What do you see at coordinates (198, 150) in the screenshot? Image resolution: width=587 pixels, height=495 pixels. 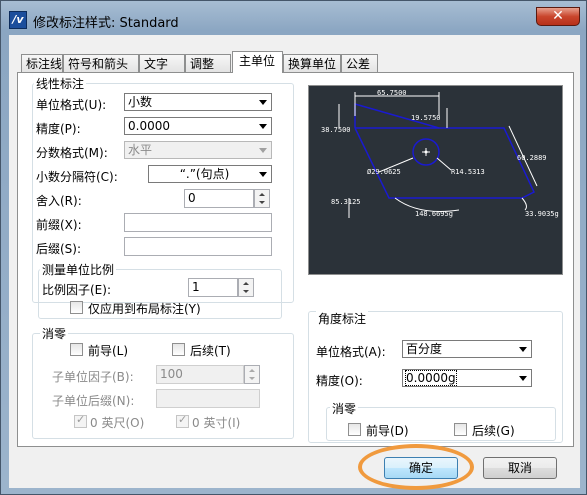 I see `fraction-format-select: 水平` at bounding box center [198, 150].